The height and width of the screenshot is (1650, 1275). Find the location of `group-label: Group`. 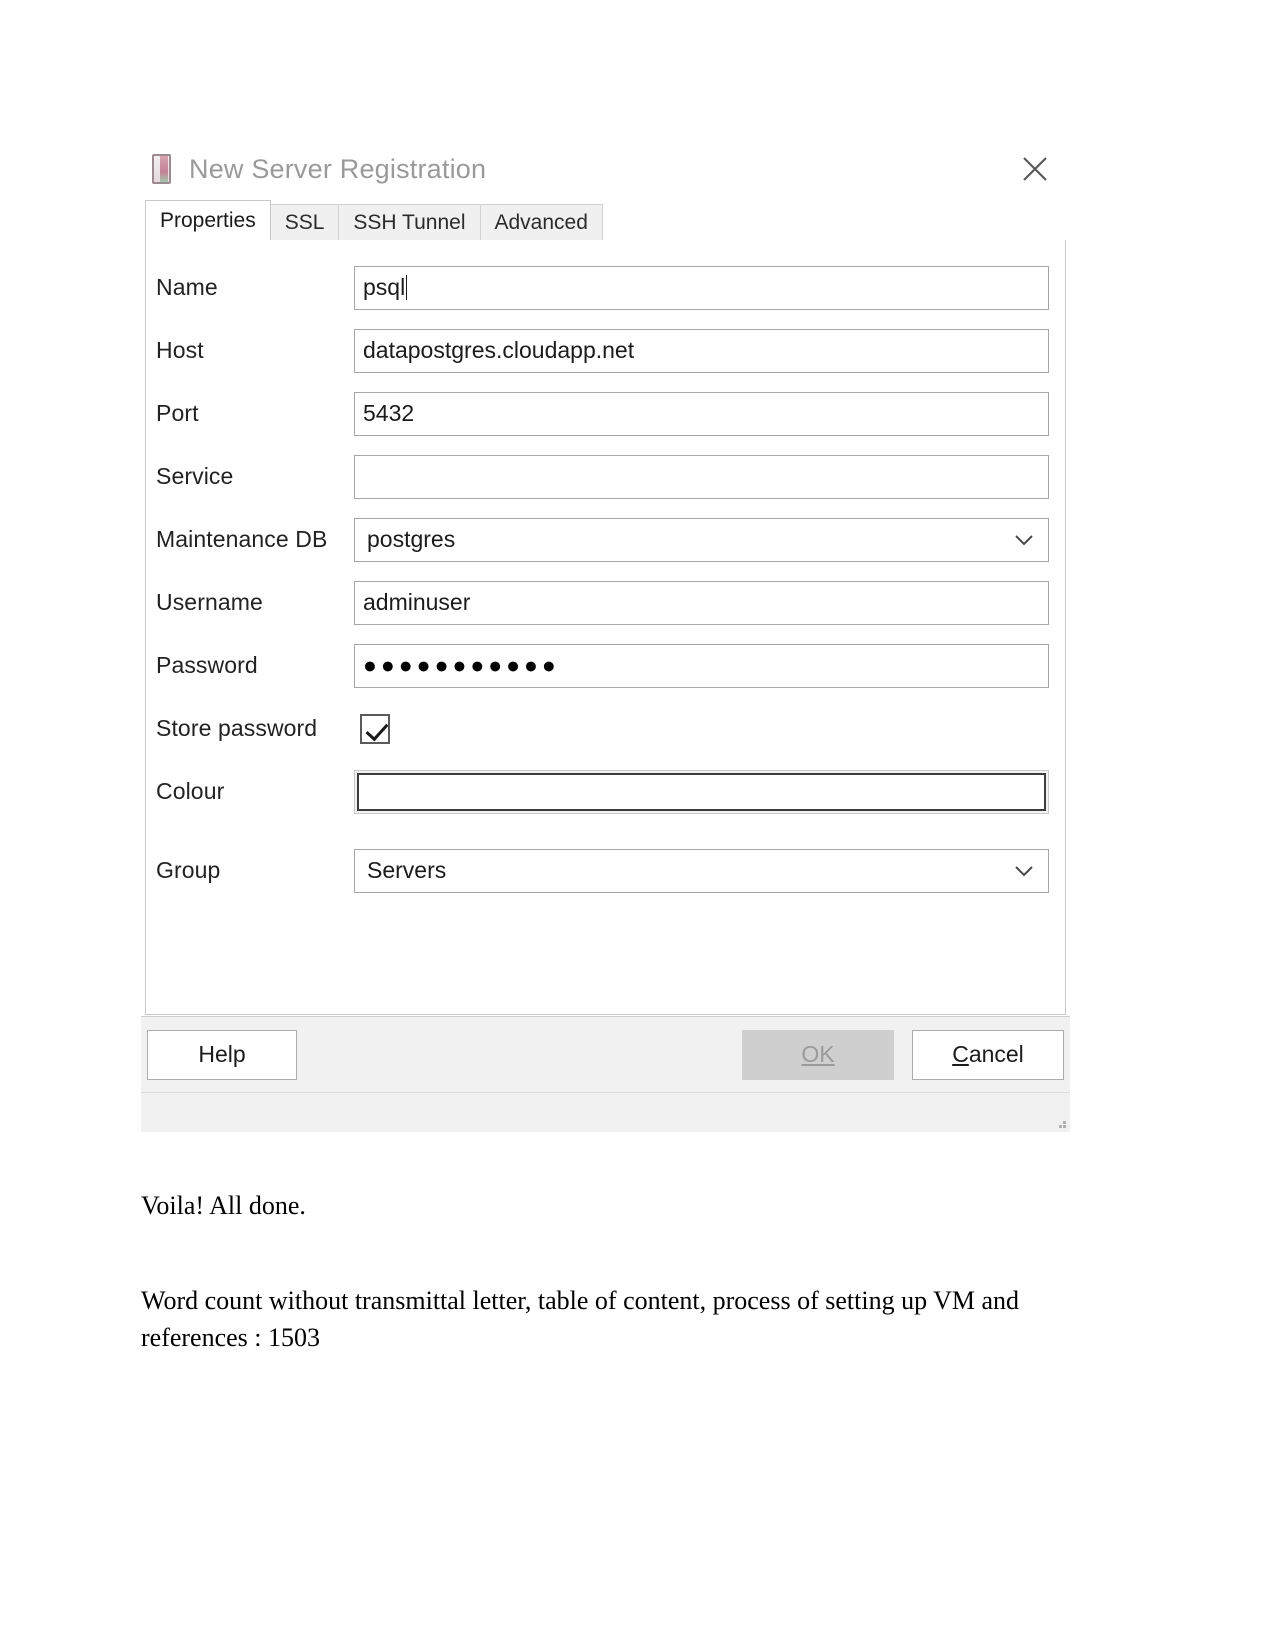

group-label: Group is located at coordinates (188, 870).